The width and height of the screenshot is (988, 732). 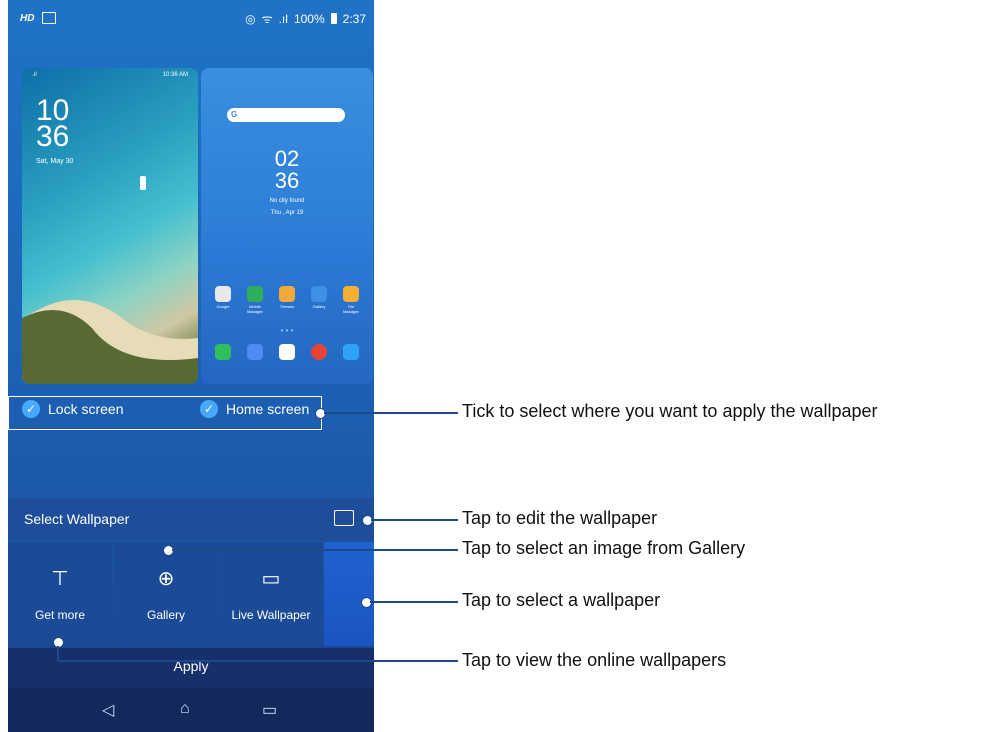 I want to click on balloon-icon: ⊕, so click(x=166, y=579).